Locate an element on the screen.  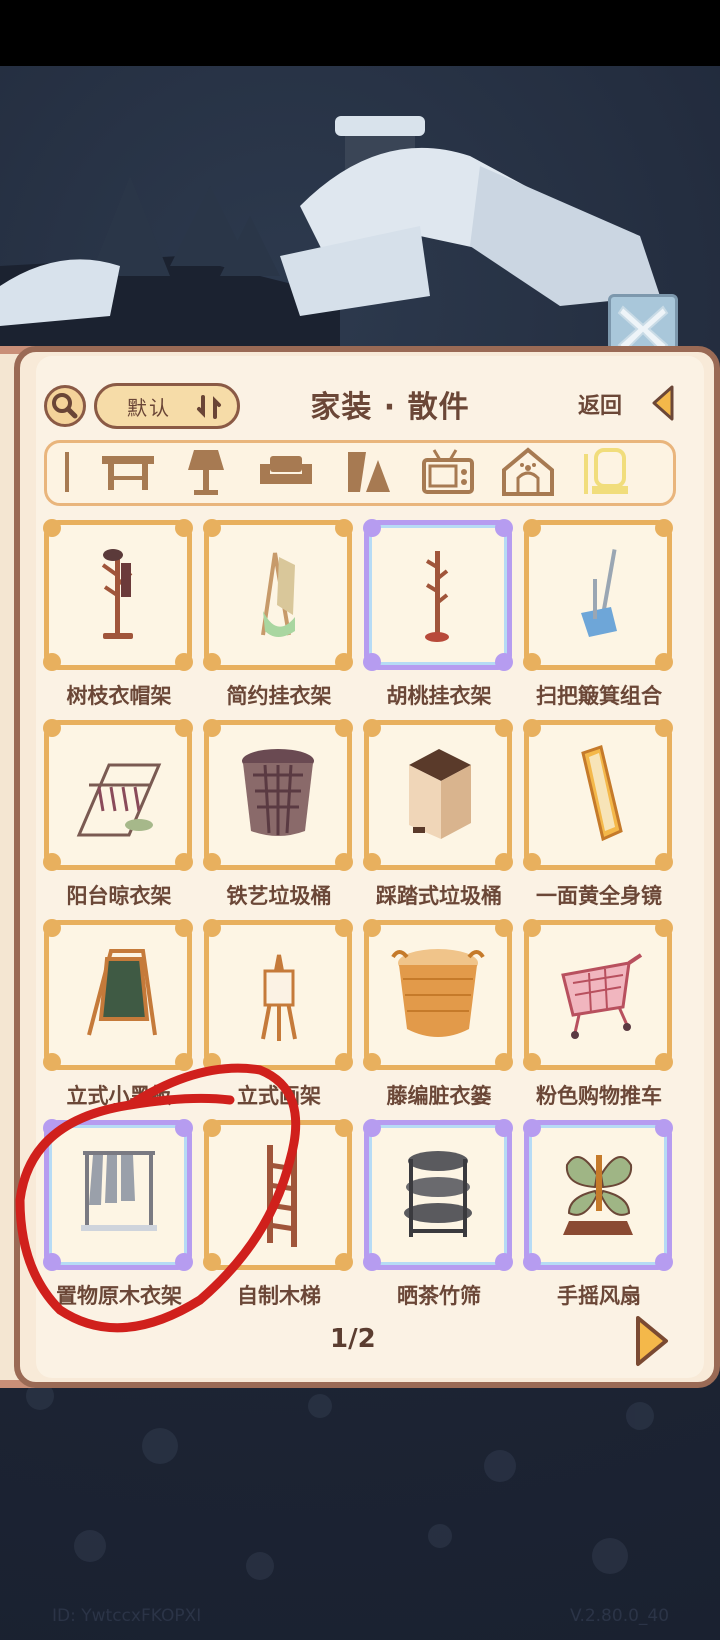
broom-dustpan-icon is located at coordinates (599, 593).